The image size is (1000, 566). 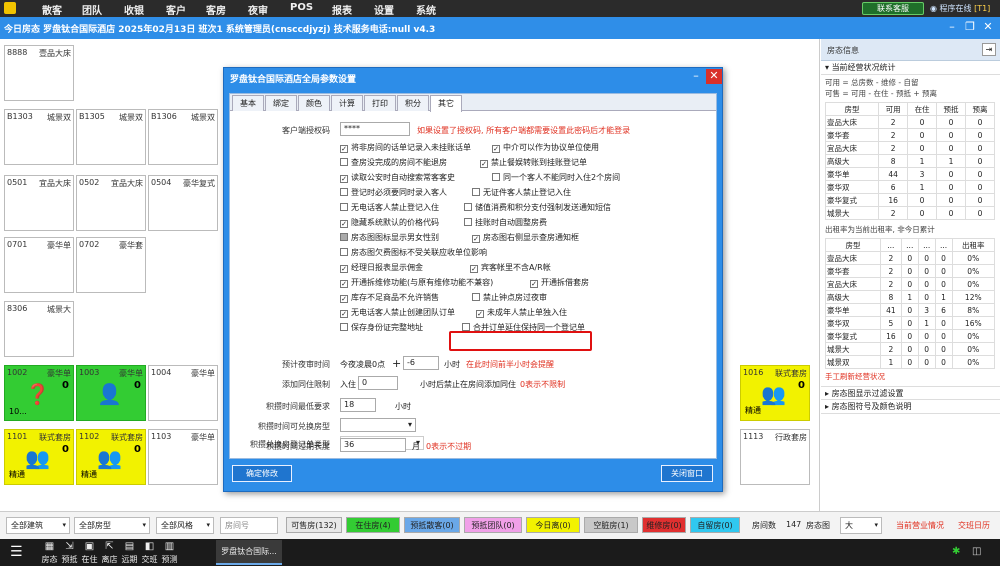 What do you see at coordinates (109, 553) in the screenshot?
I see `taskbar-item: ⇱ 离店` at bounding box center [109, 553].